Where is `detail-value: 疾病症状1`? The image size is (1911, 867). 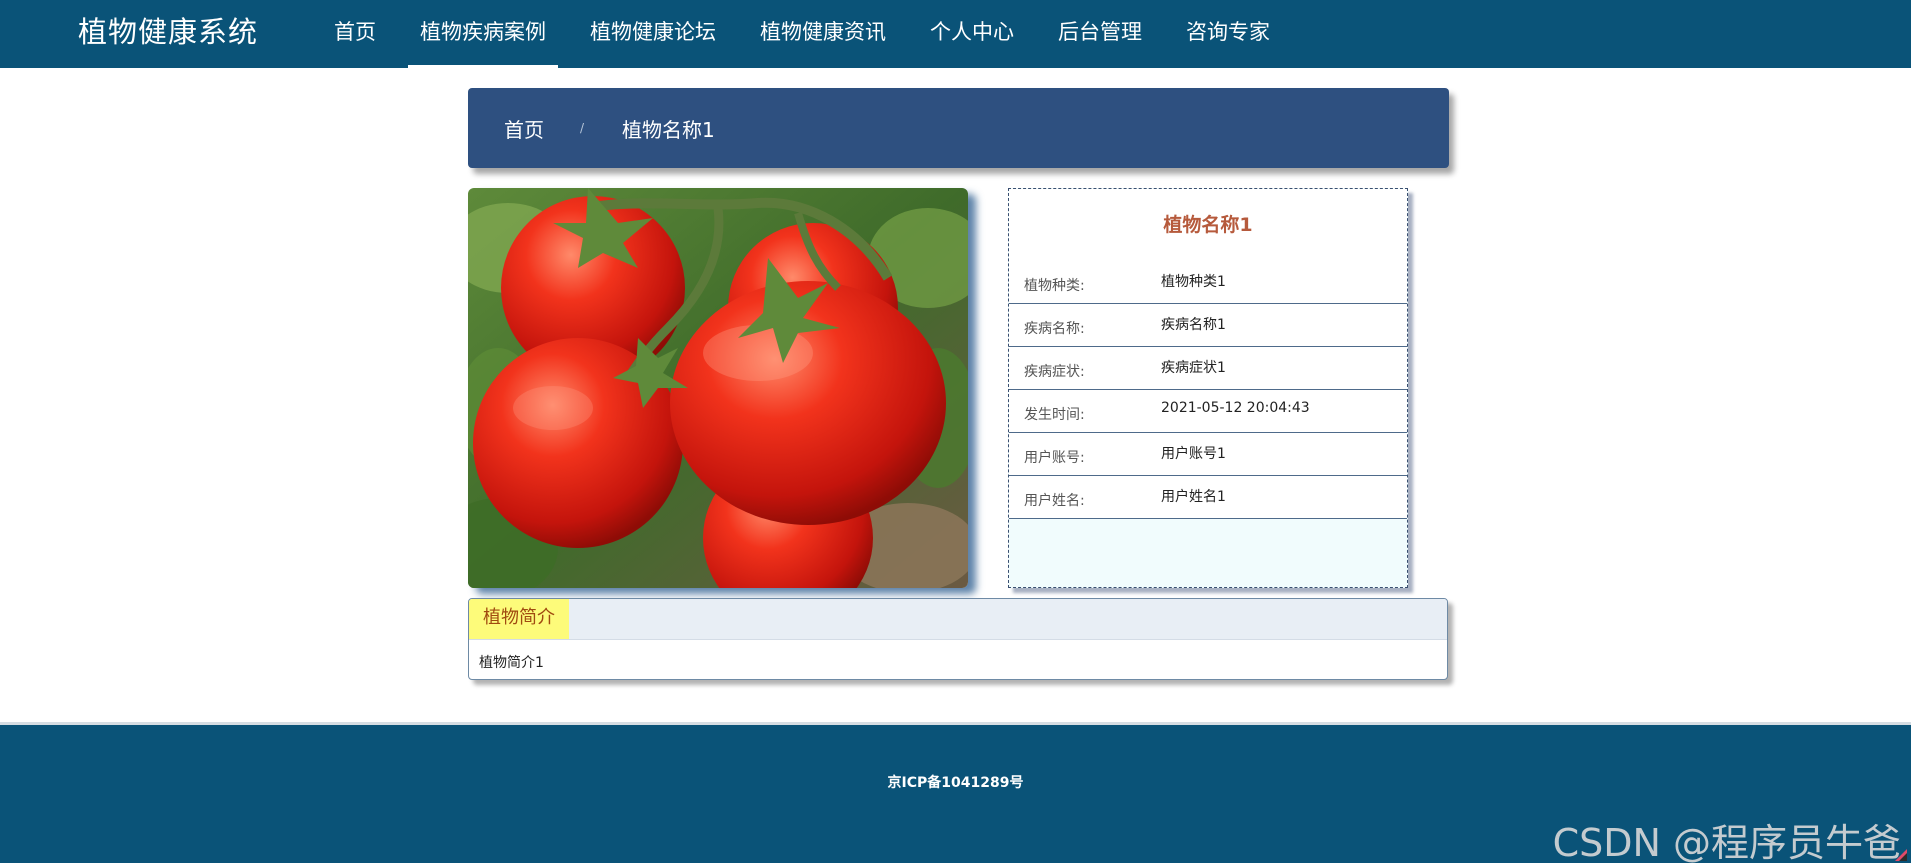
detail-value: 疾病症状1 is located at coordinates (1193, 368).